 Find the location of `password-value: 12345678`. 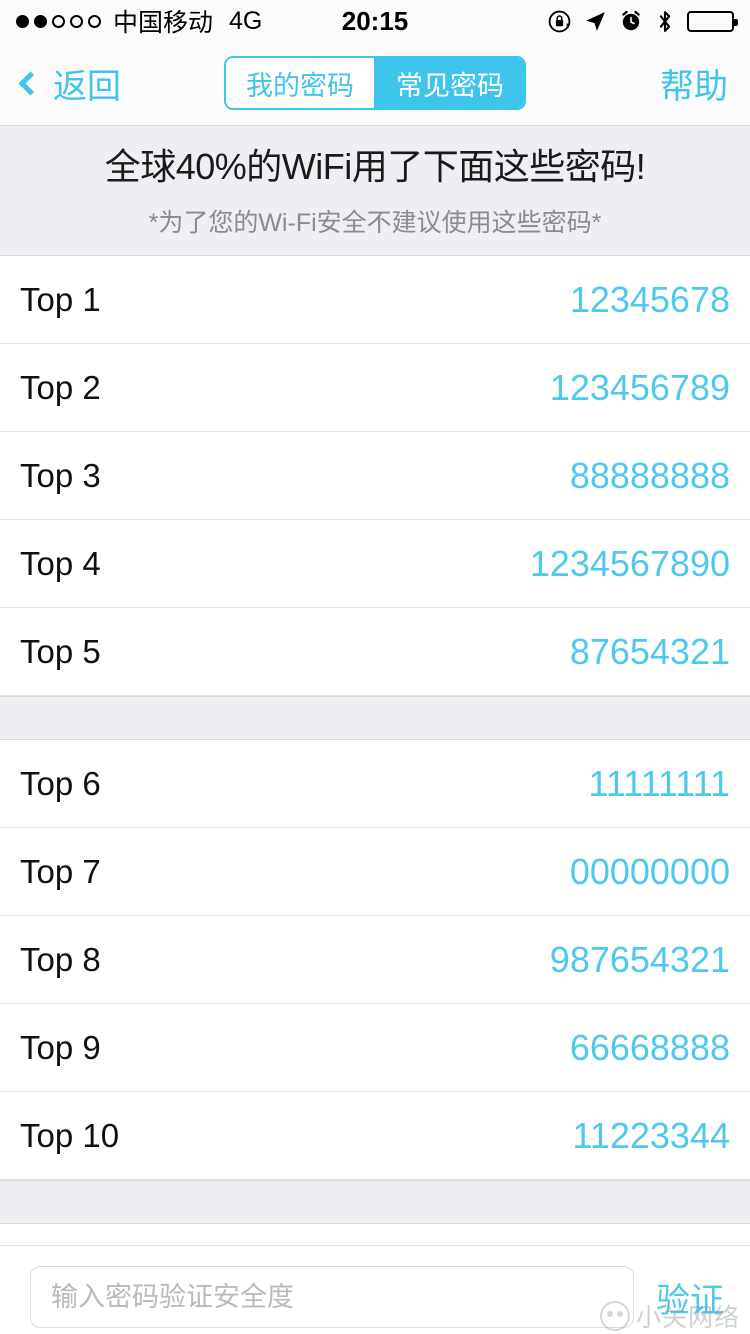

password-value: 12345678 is located at coordinates (649, 299).